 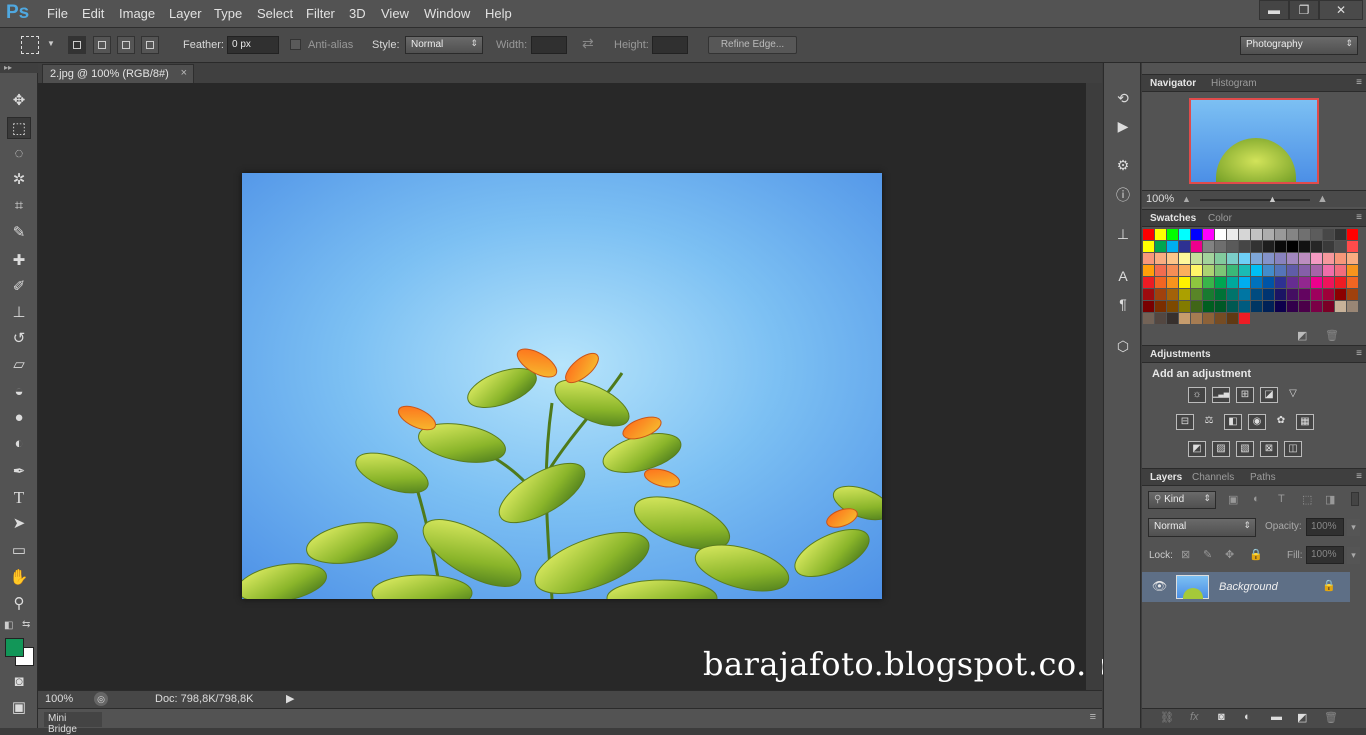 I want to click on new-adjustment-layer-icon: ◐, so click(x=1247, y=717).